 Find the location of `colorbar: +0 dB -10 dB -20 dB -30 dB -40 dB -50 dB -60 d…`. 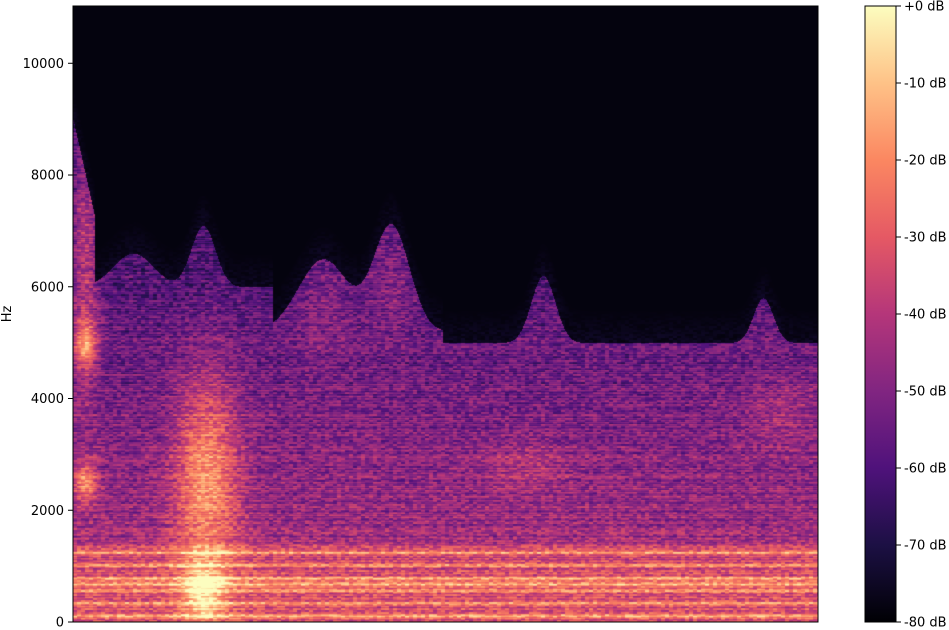

colorbar: +0 dB -10 dB -20 dB -30 dB -40 dB -50 dB -60 d… is located at coordinates (905, 315).